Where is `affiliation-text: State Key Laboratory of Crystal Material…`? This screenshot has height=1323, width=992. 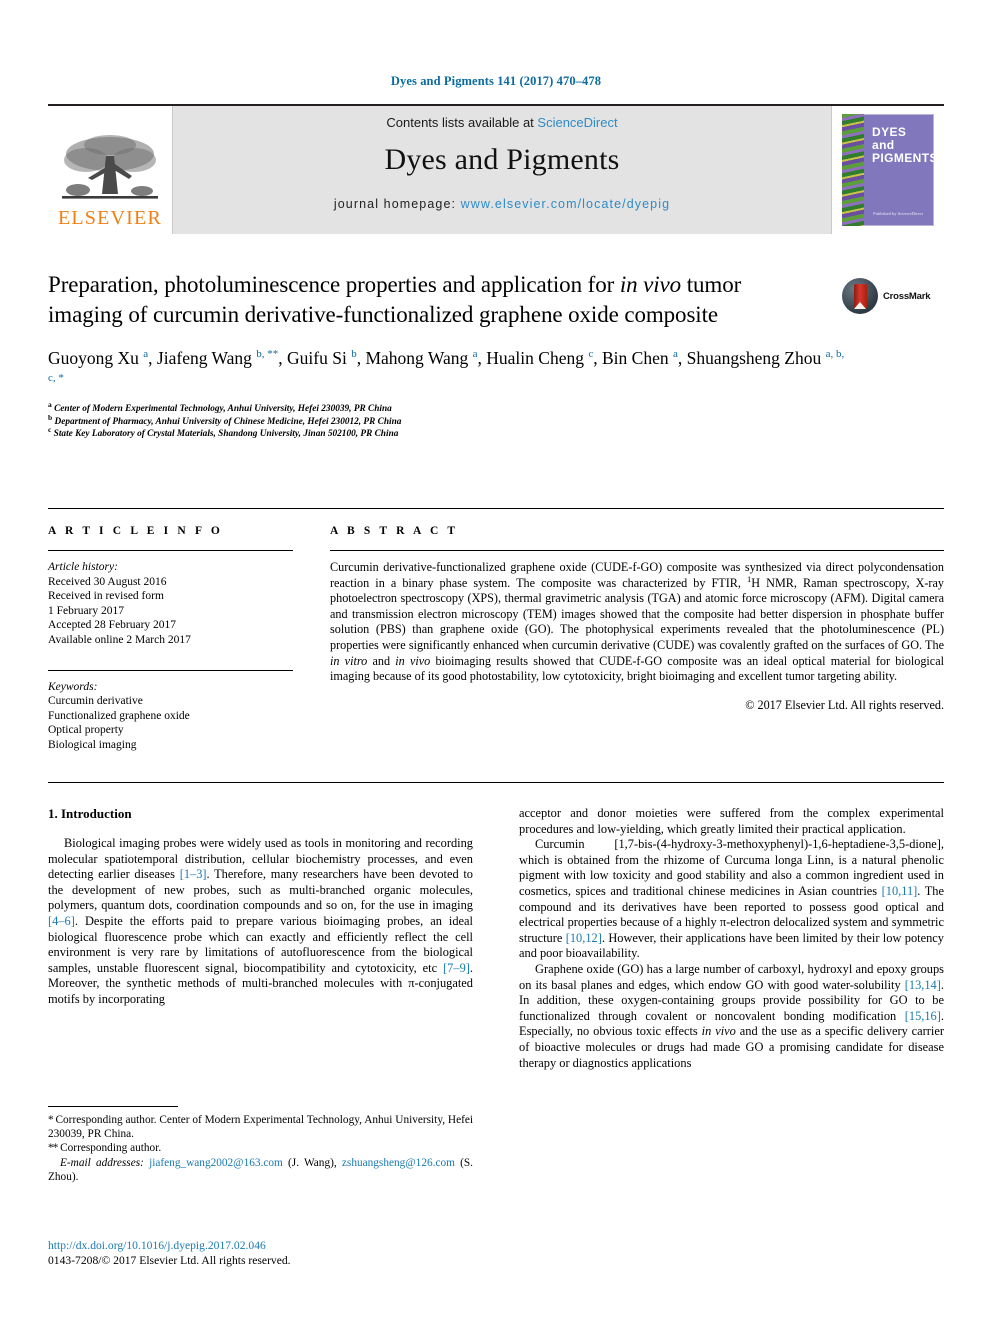 affiliation-text: State Key Laboratory of Crystal Material… is located at coordinates (226, 434).